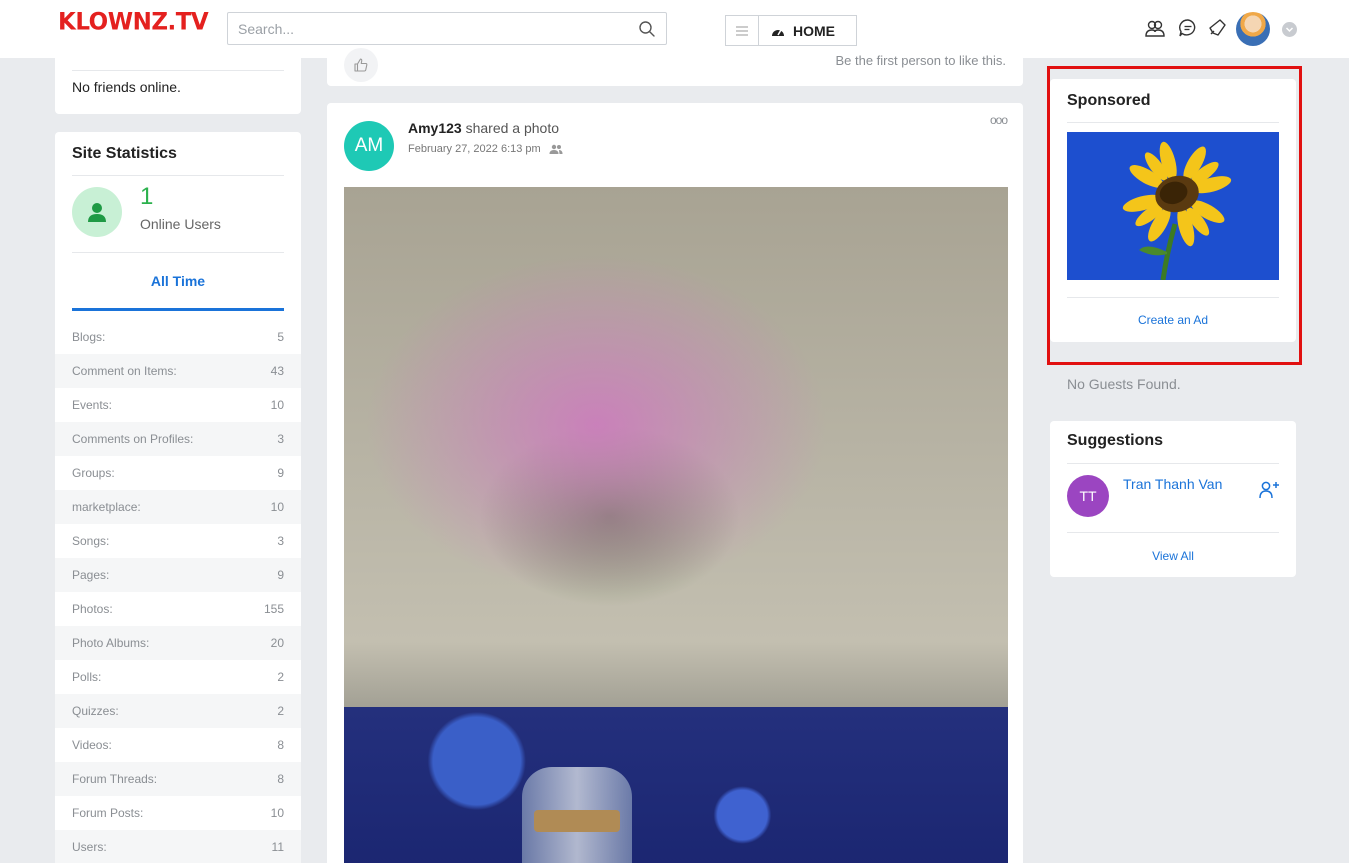 Image resolution: width=1349 pixels, height=863 pixels. What do you see at coordinates (369, 146) in the screenshot?
I see `post-author-avatar: AM` at bounding box center [369, 146].